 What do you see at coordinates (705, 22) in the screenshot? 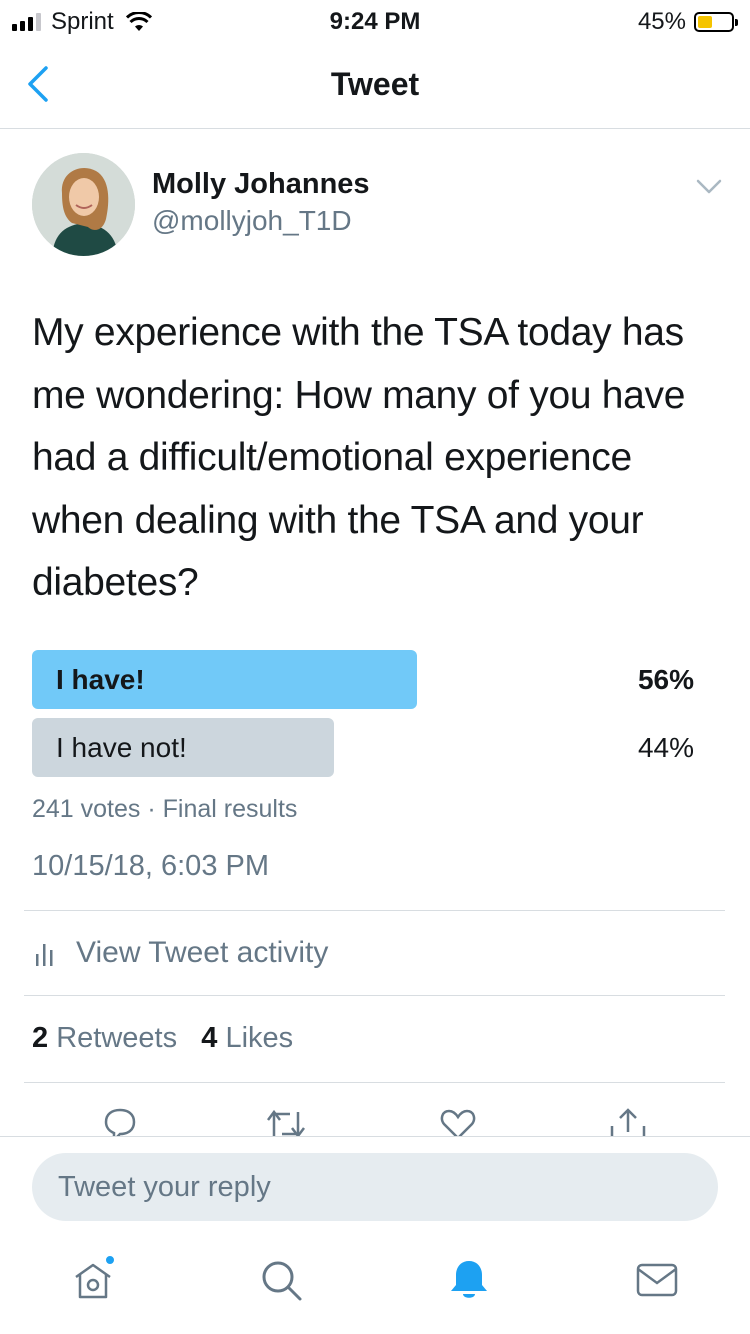
I see `battery-level` at bounding box center [705, 22].